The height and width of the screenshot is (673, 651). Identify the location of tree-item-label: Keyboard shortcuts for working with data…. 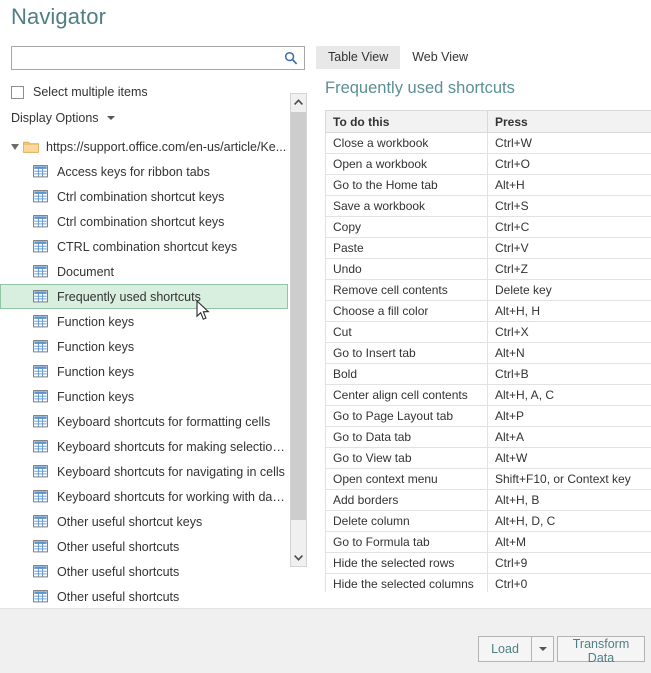
(172, 496).